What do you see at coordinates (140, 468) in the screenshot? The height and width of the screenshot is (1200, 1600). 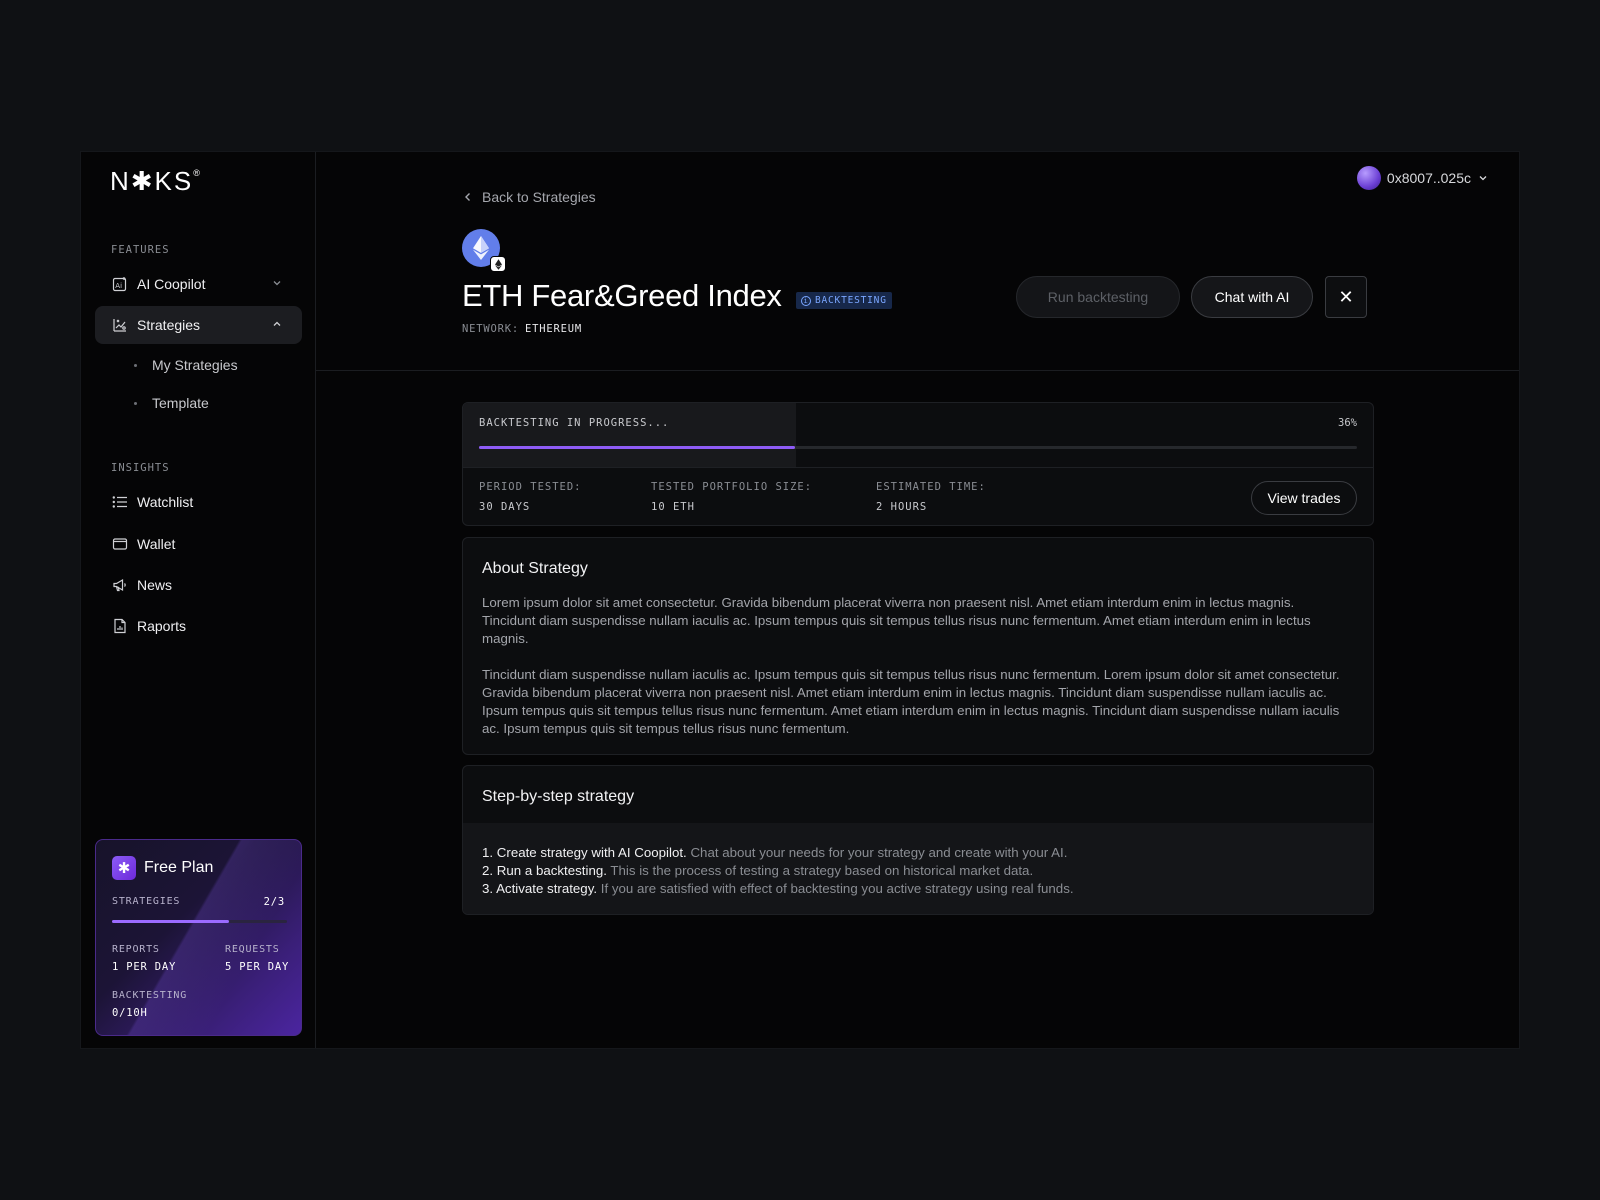 I see `insights-section-label: INSIGHTS` at bounding box center [140, 468].